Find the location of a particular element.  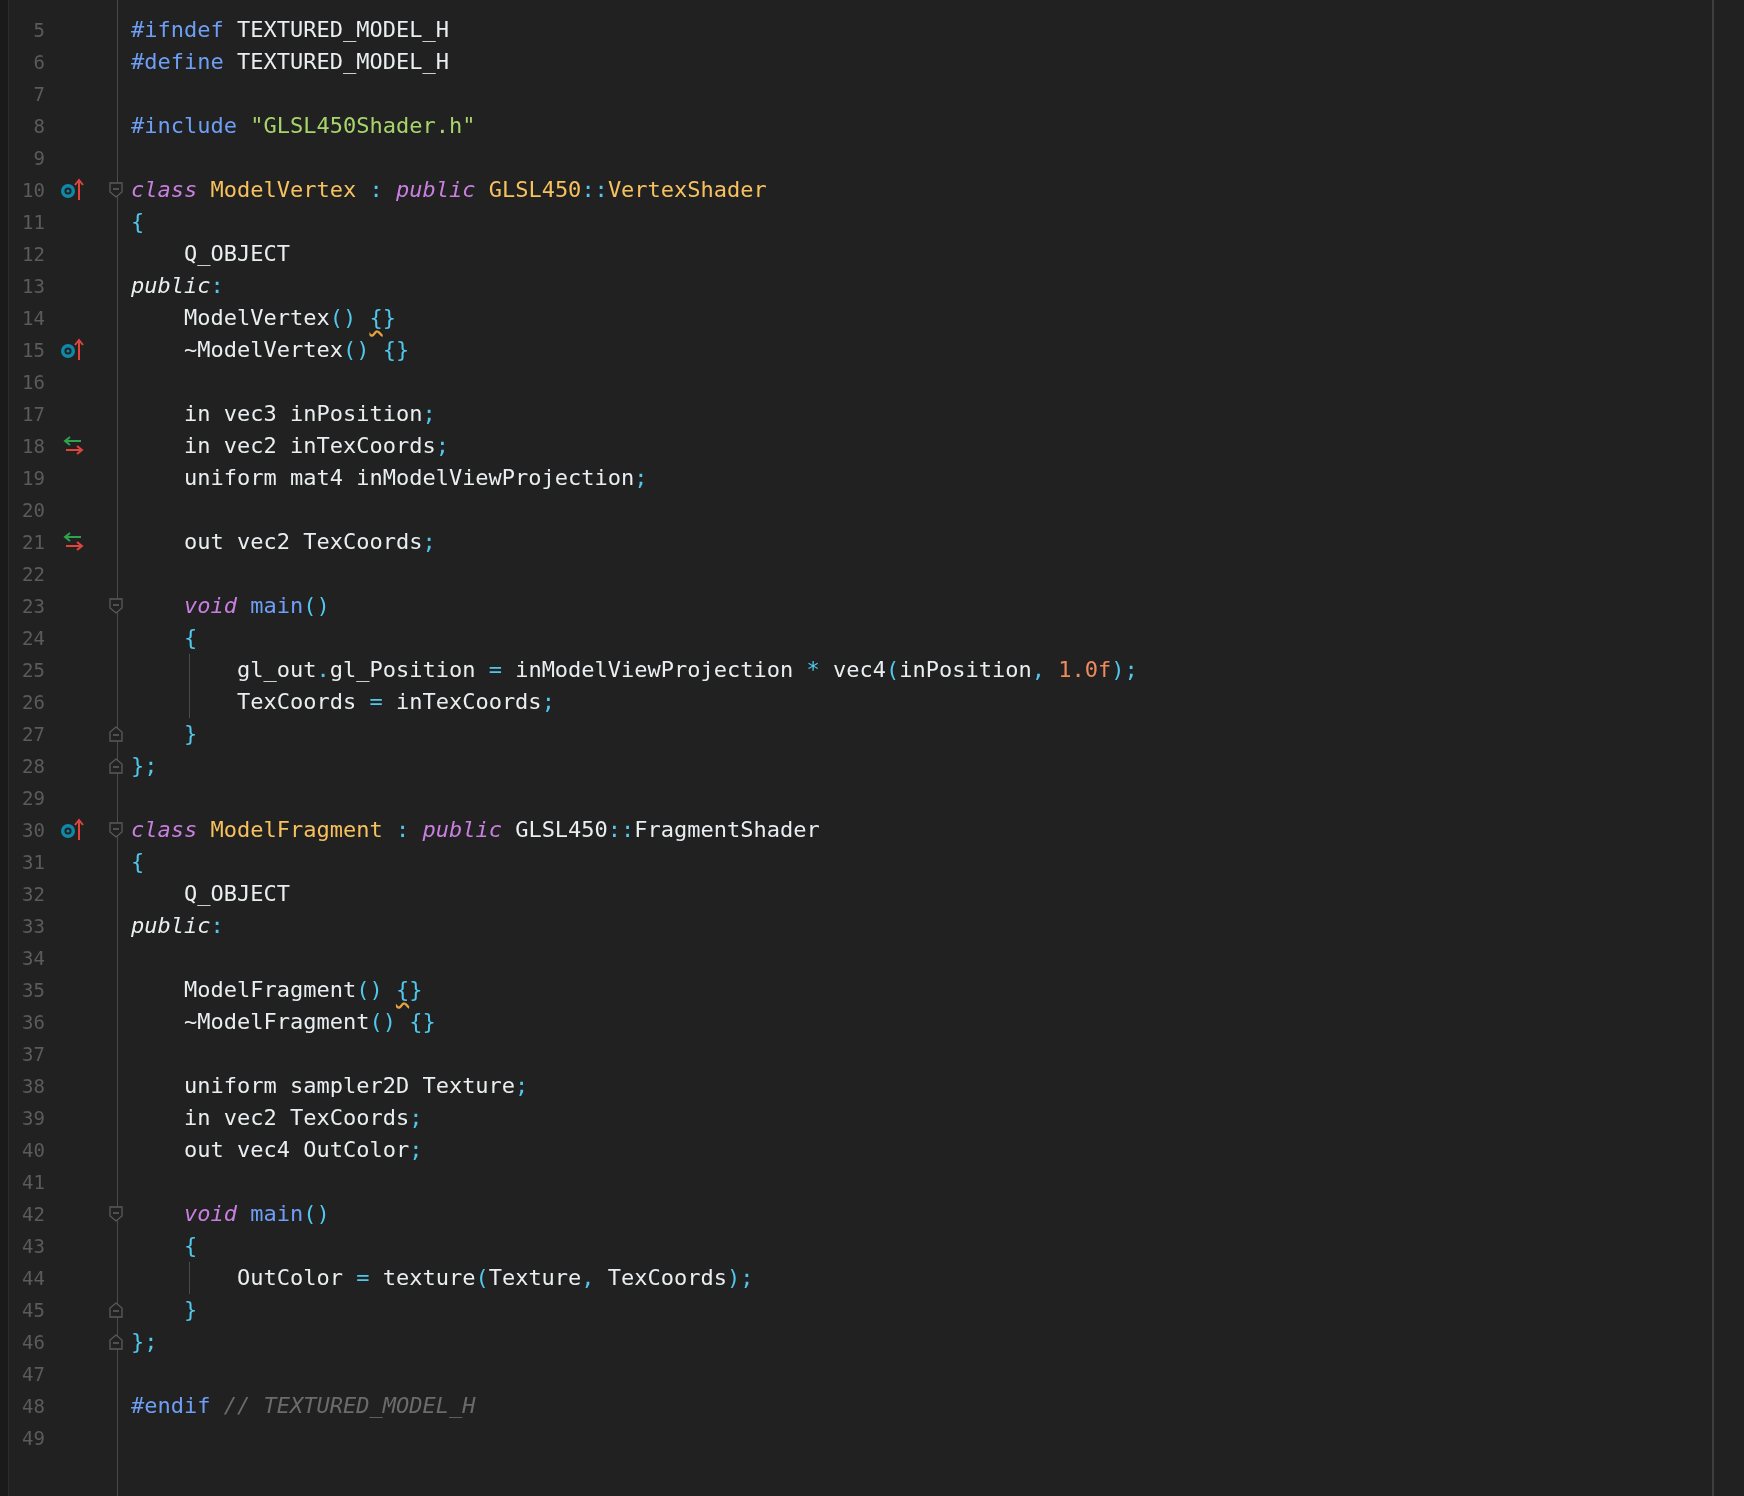

line-number: 6 is located at coordinates (38, 62).